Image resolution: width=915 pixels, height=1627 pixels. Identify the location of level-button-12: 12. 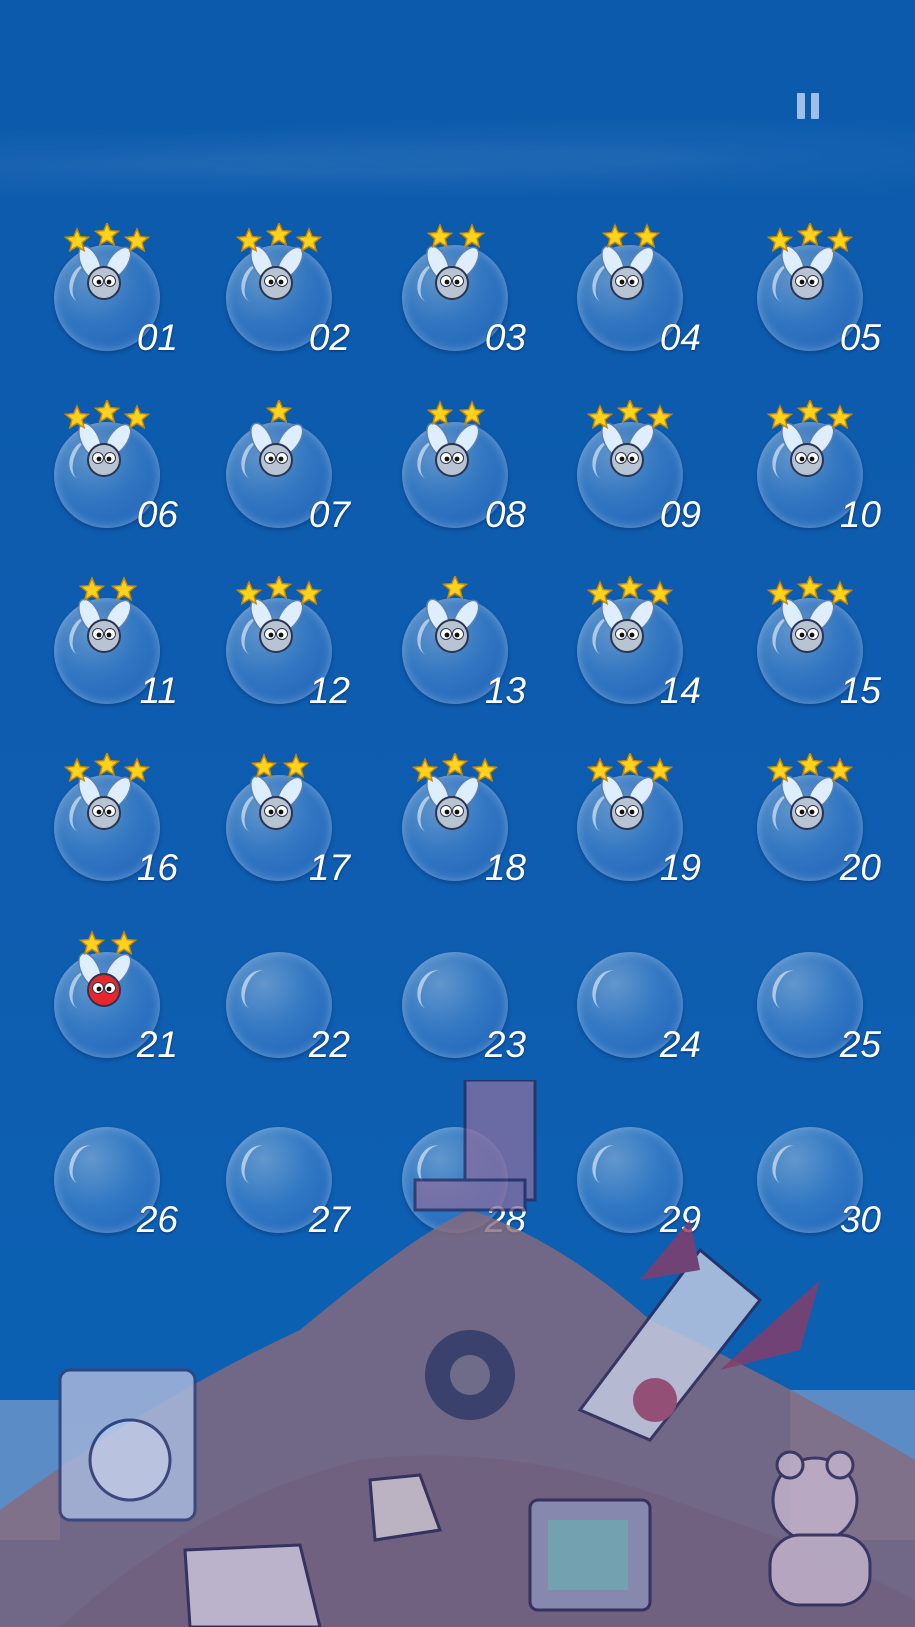
(279, 646).